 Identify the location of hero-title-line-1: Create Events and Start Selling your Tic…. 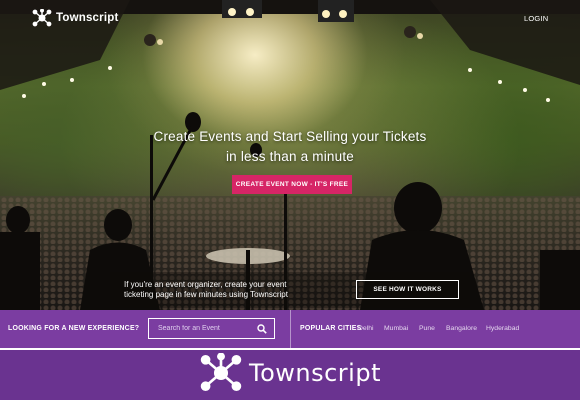
(290, 136).